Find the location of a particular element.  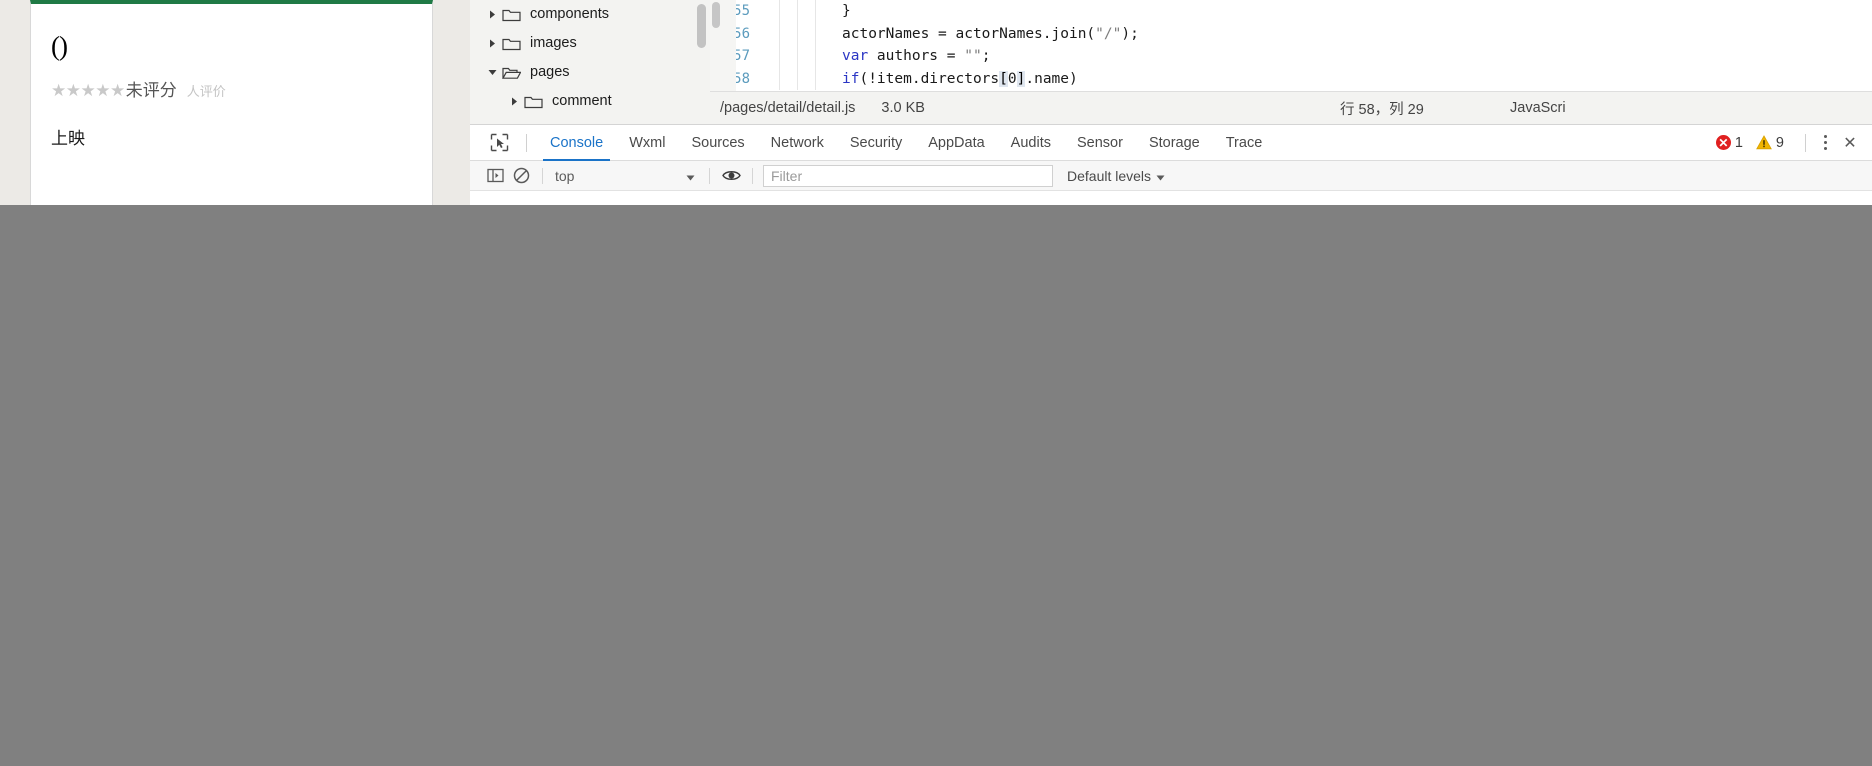

code-token: ); is located at coordinates (1130, 33).